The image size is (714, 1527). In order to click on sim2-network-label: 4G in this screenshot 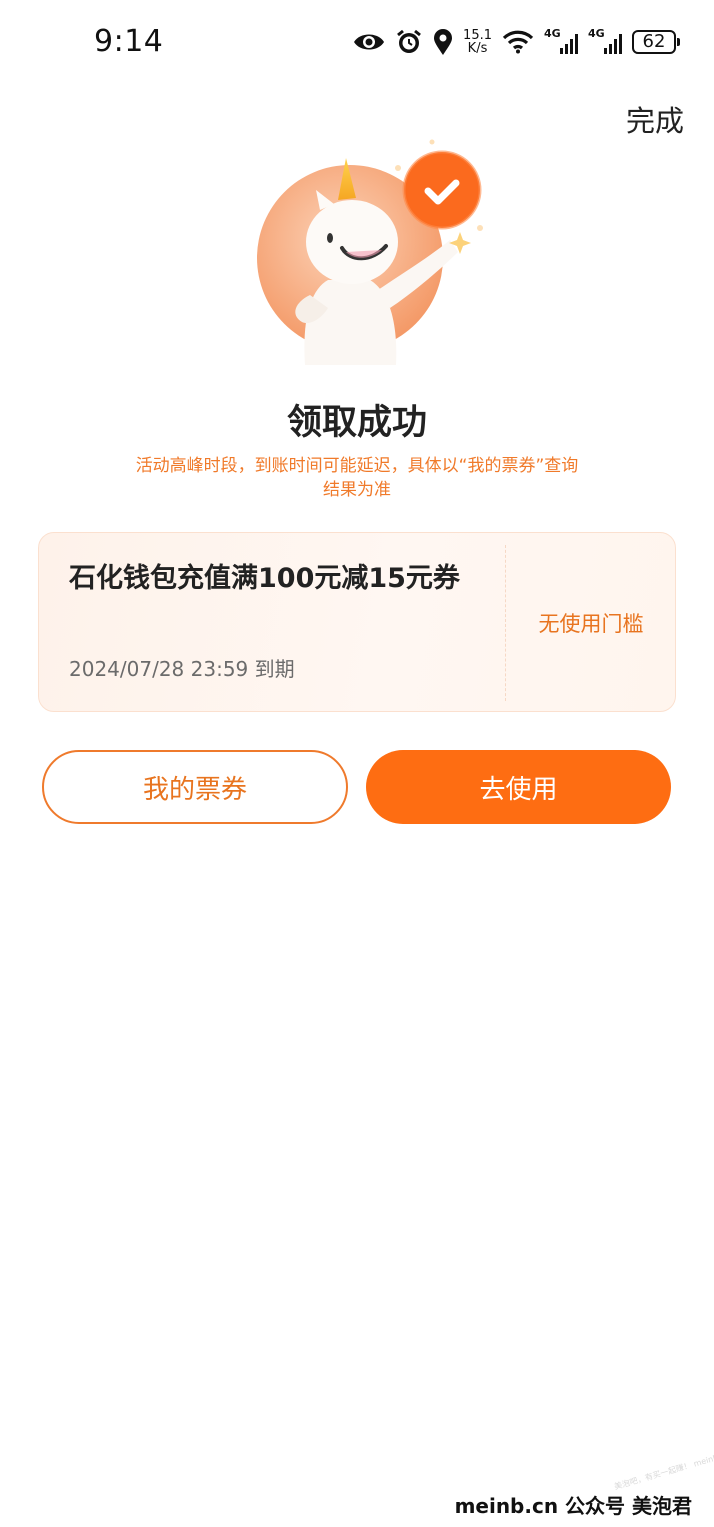, I will do `click(596, 33)`.